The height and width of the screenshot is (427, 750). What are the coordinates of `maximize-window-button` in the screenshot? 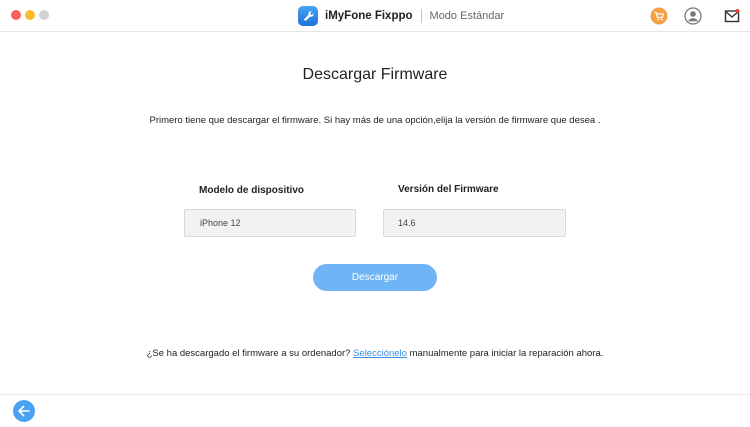 It's located at (44, 15).